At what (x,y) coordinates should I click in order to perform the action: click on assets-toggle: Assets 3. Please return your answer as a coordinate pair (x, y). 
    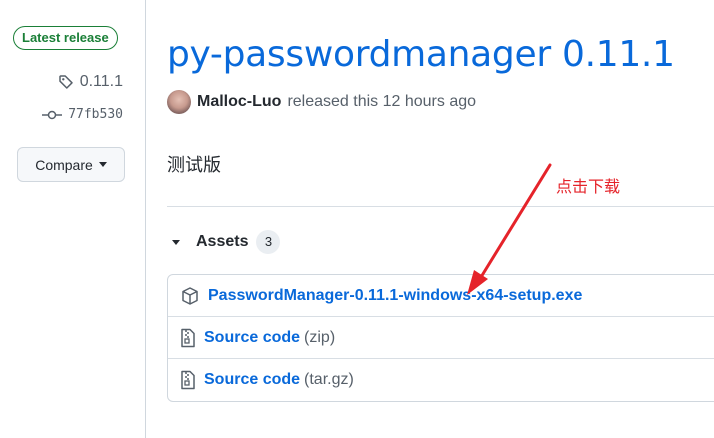
    Looking at the image, I should click on (226, 242).